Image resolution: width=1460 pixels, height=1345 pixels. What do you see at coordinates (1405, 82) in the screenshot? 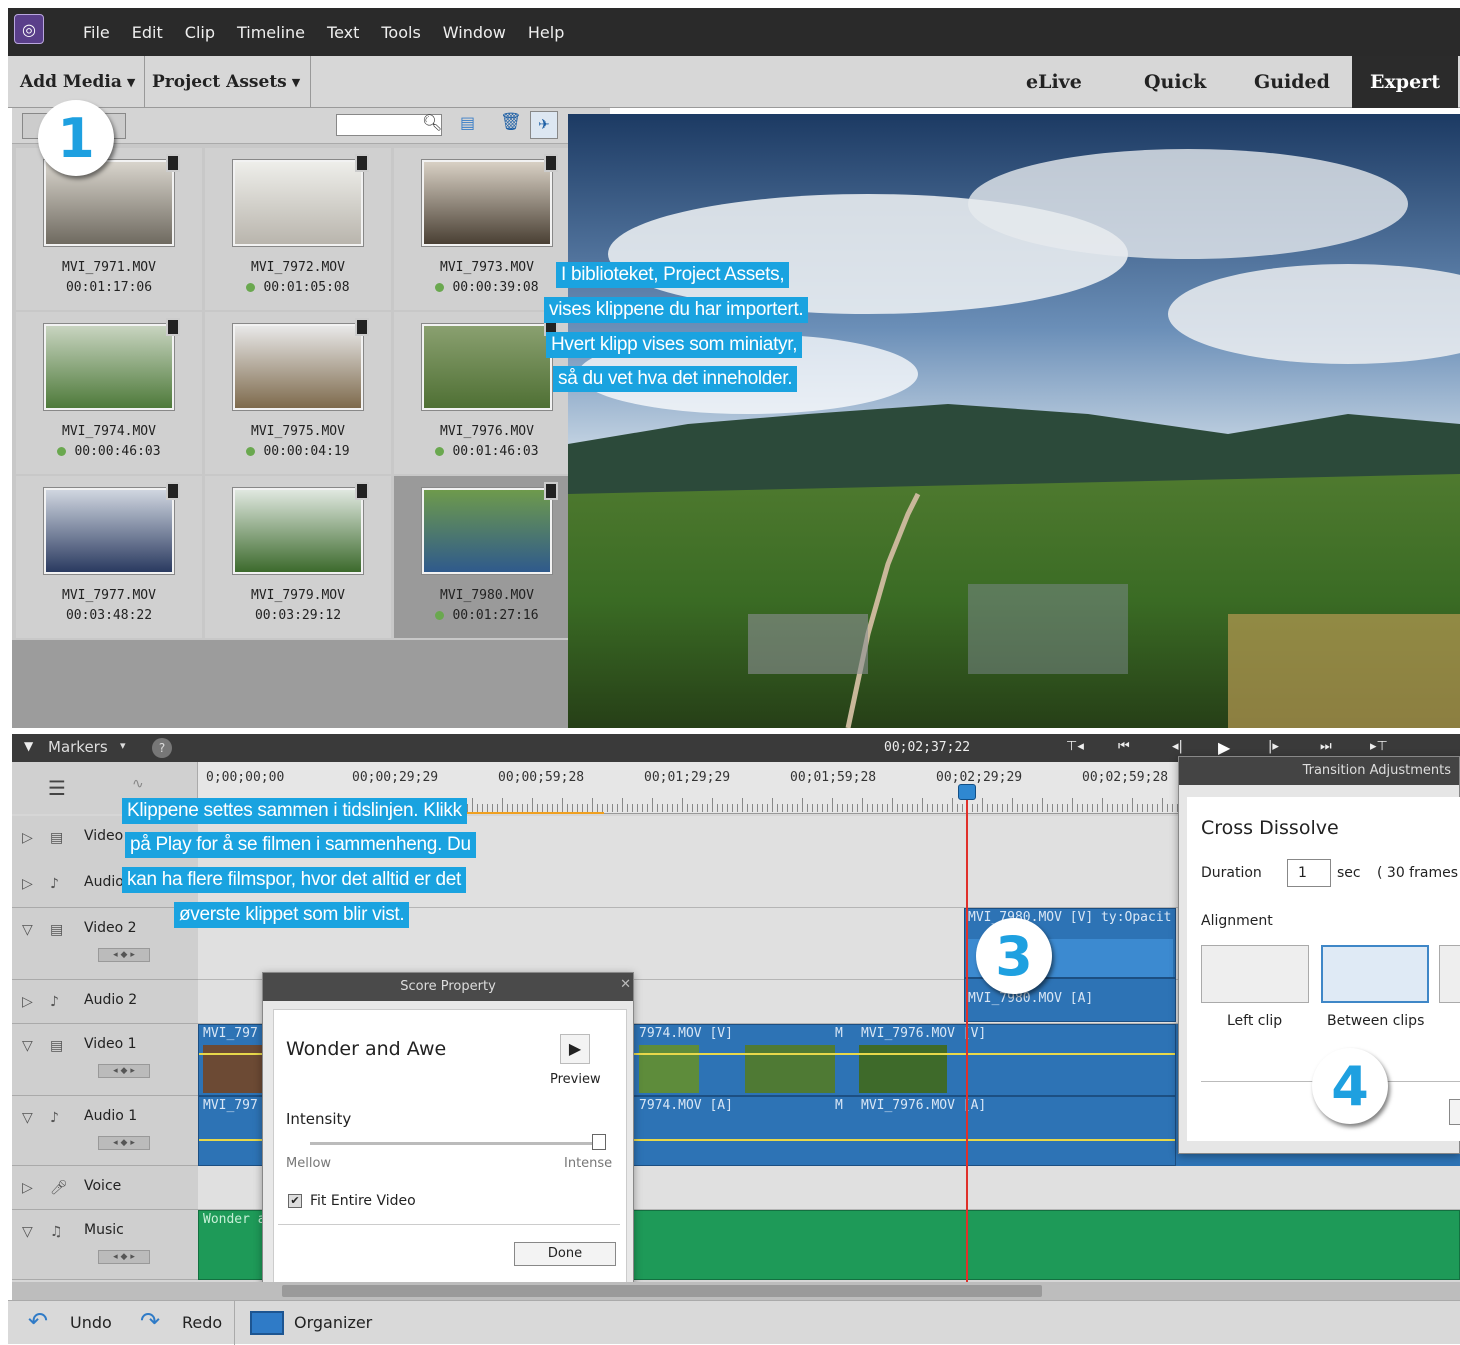
I see `tab-expert: Expert` at bounding box center [1405, 82].